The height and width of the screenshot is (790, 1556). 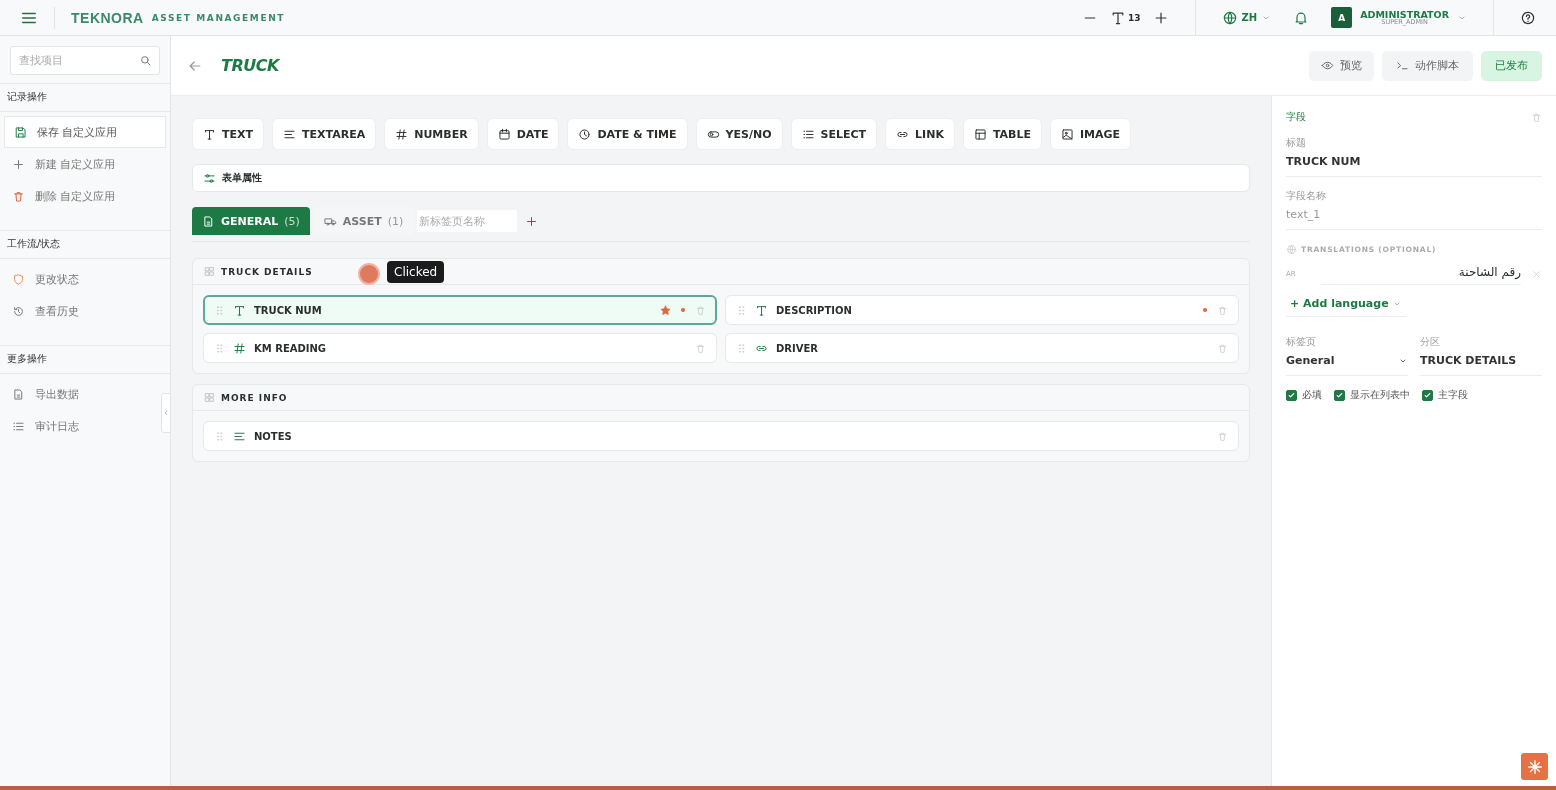 I want to click on group-title: 工作流/状态, so click(x=85, y=244).